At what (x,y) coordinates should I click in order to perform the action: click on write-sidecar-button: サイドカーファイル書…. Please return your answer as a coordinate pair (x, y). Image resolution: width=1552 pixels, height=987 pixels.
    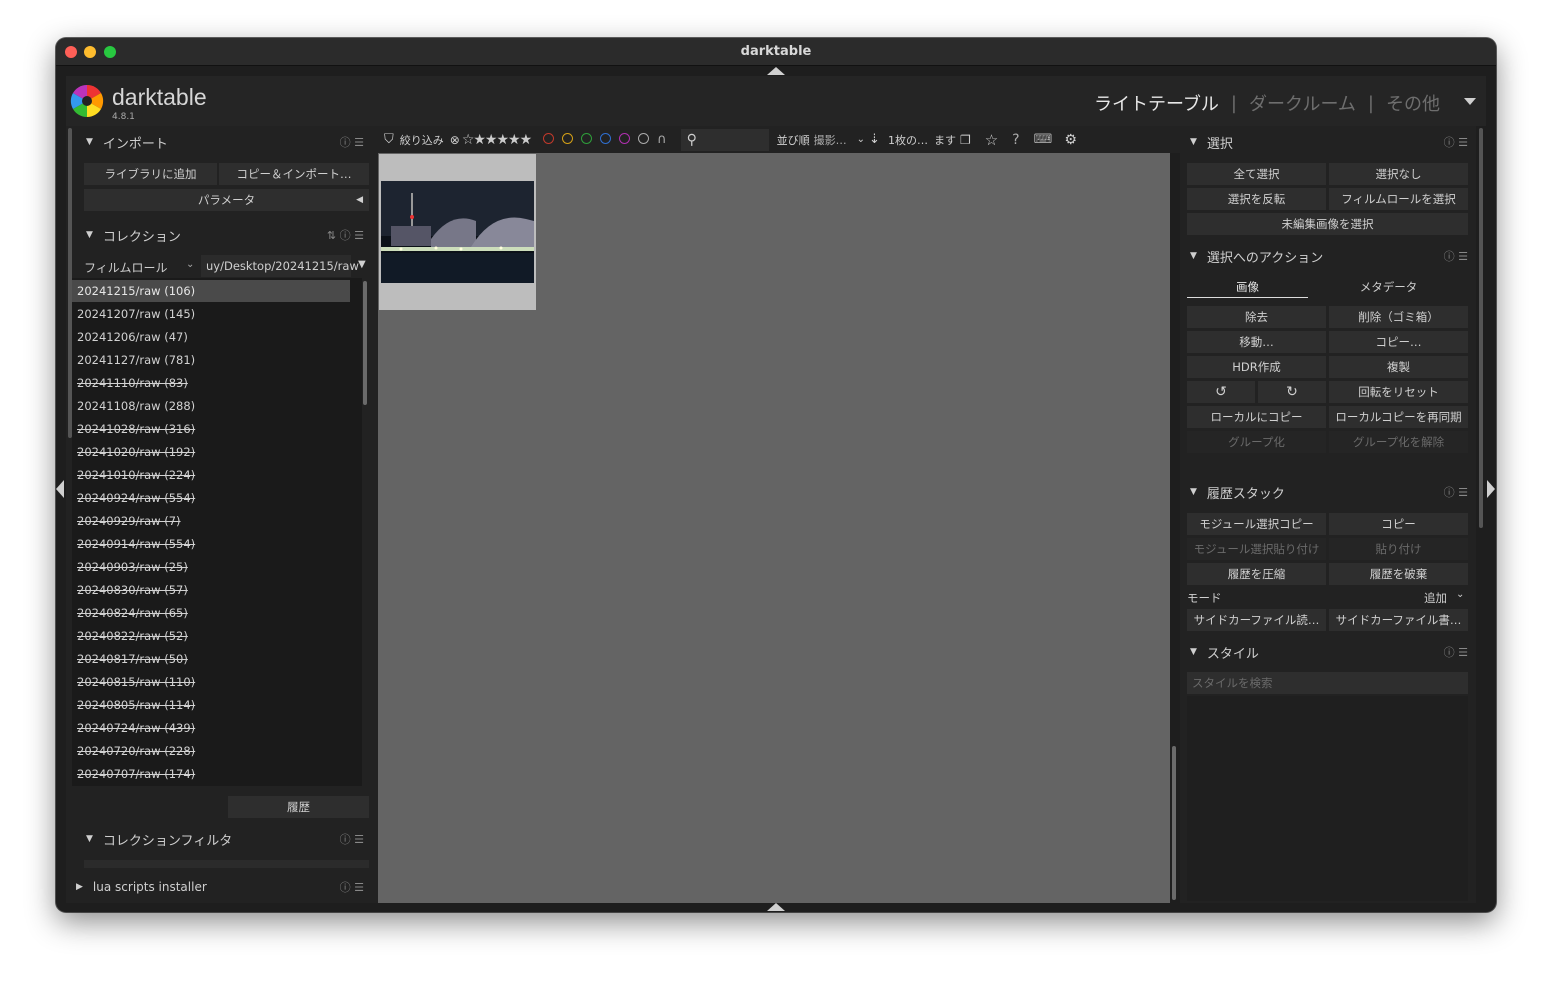
    Looking at the image, I should click on (1398, 620).